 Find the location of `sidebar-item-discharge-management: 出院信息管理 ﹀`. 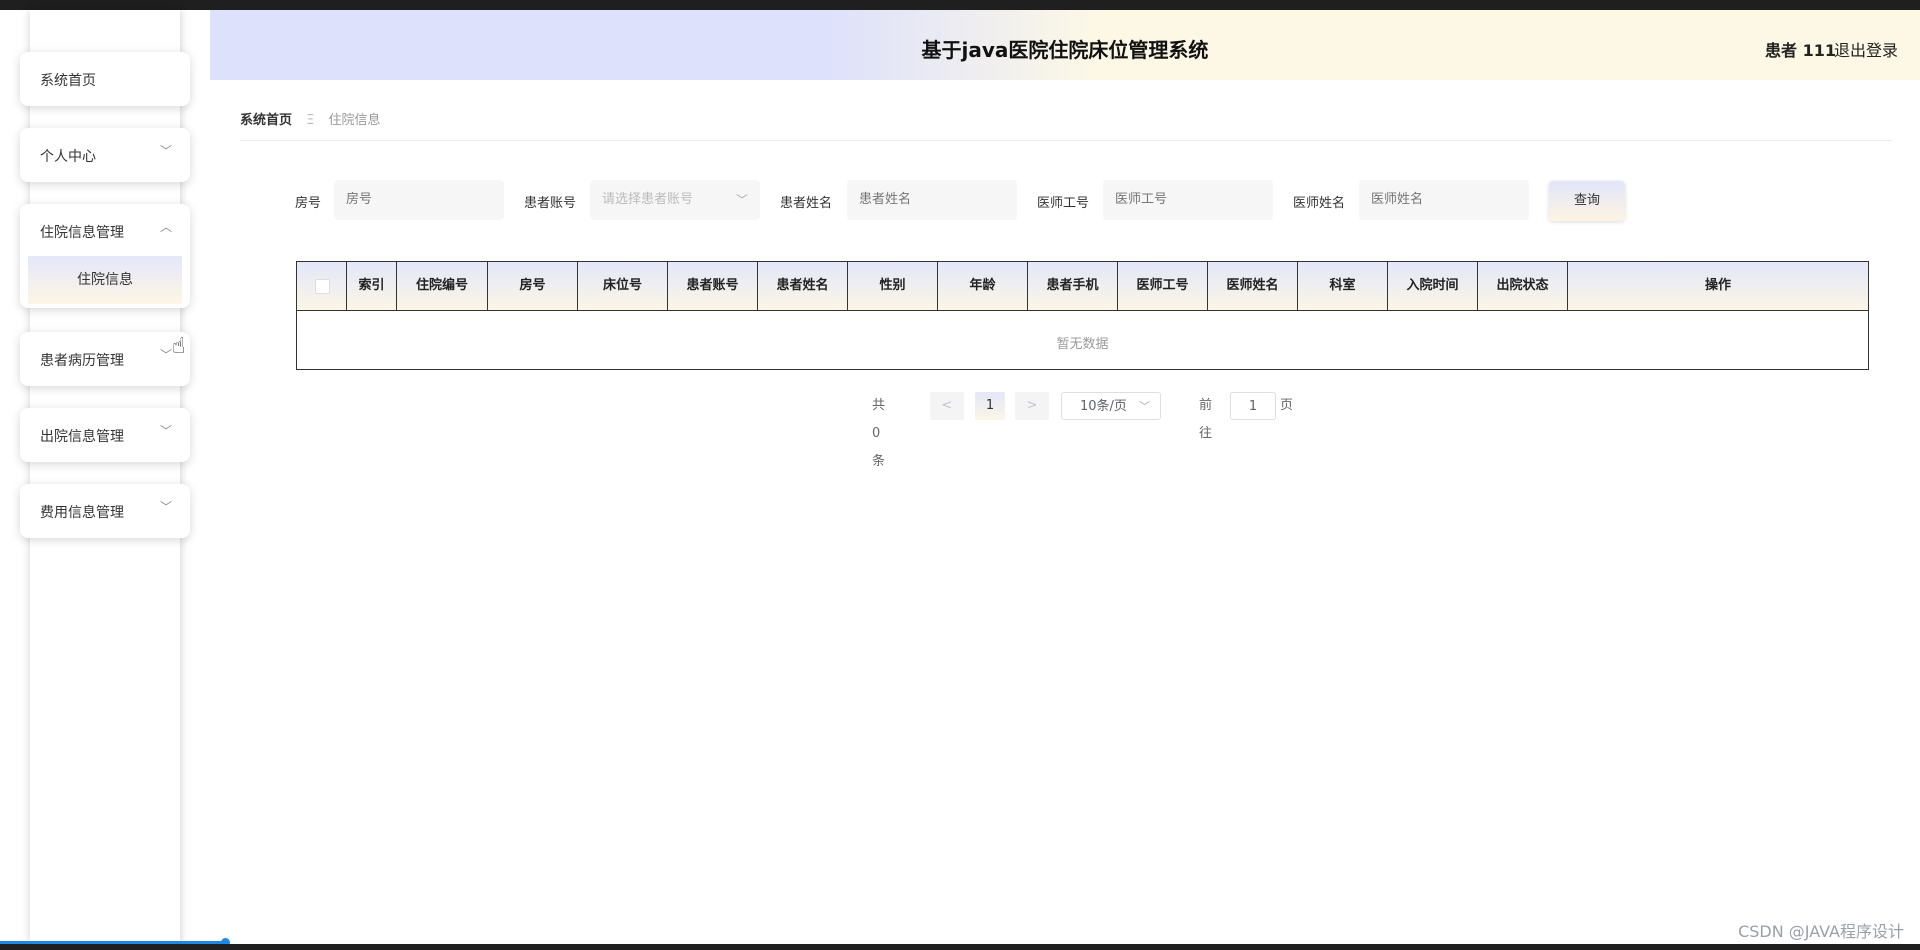

sidebar-item-discharge-management: 出院信息管理 ﹀ is located at coordinates (105, 435).